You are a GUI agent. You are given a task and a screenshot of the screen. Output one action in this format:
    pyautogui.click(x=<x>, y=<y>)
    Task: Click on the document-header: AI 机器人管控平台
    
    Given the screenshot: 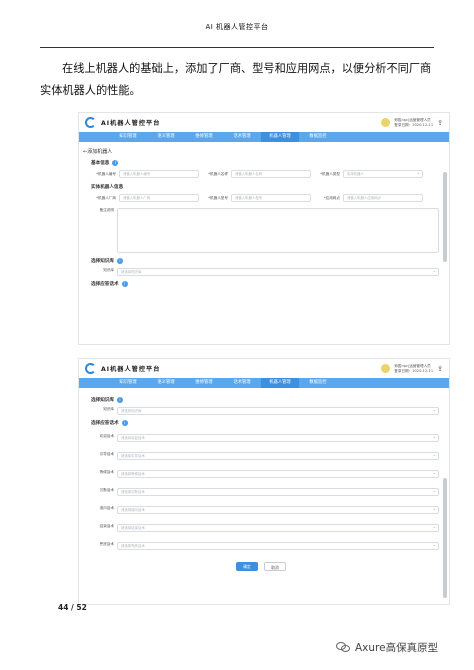 What is the action you would take?
    pyautogui.click(x=237, y=27)
    